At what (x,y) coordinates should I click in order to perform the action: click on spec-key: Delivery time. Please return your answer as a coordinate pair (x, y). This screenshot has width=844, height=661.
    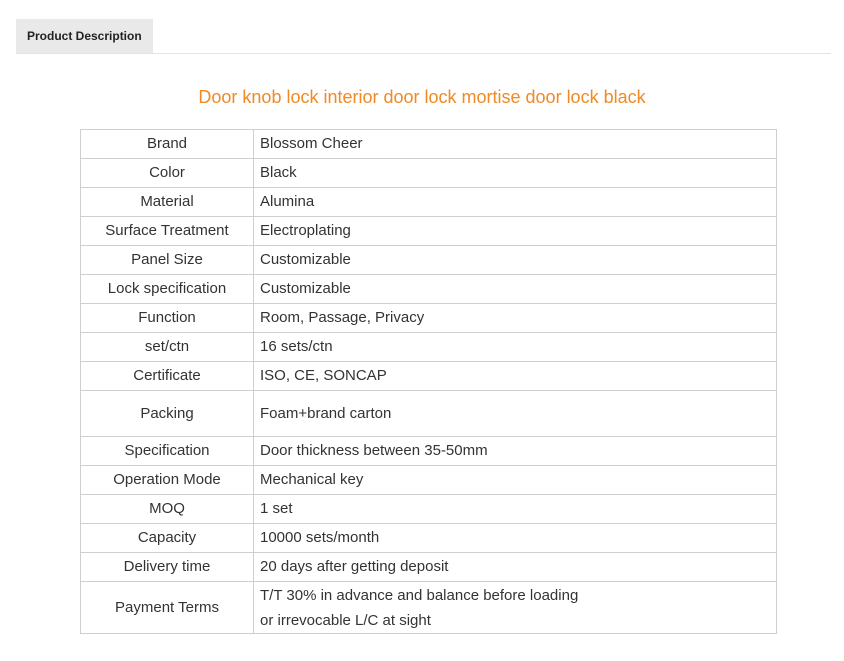
    Looking at the image, I should click on (167, 567).